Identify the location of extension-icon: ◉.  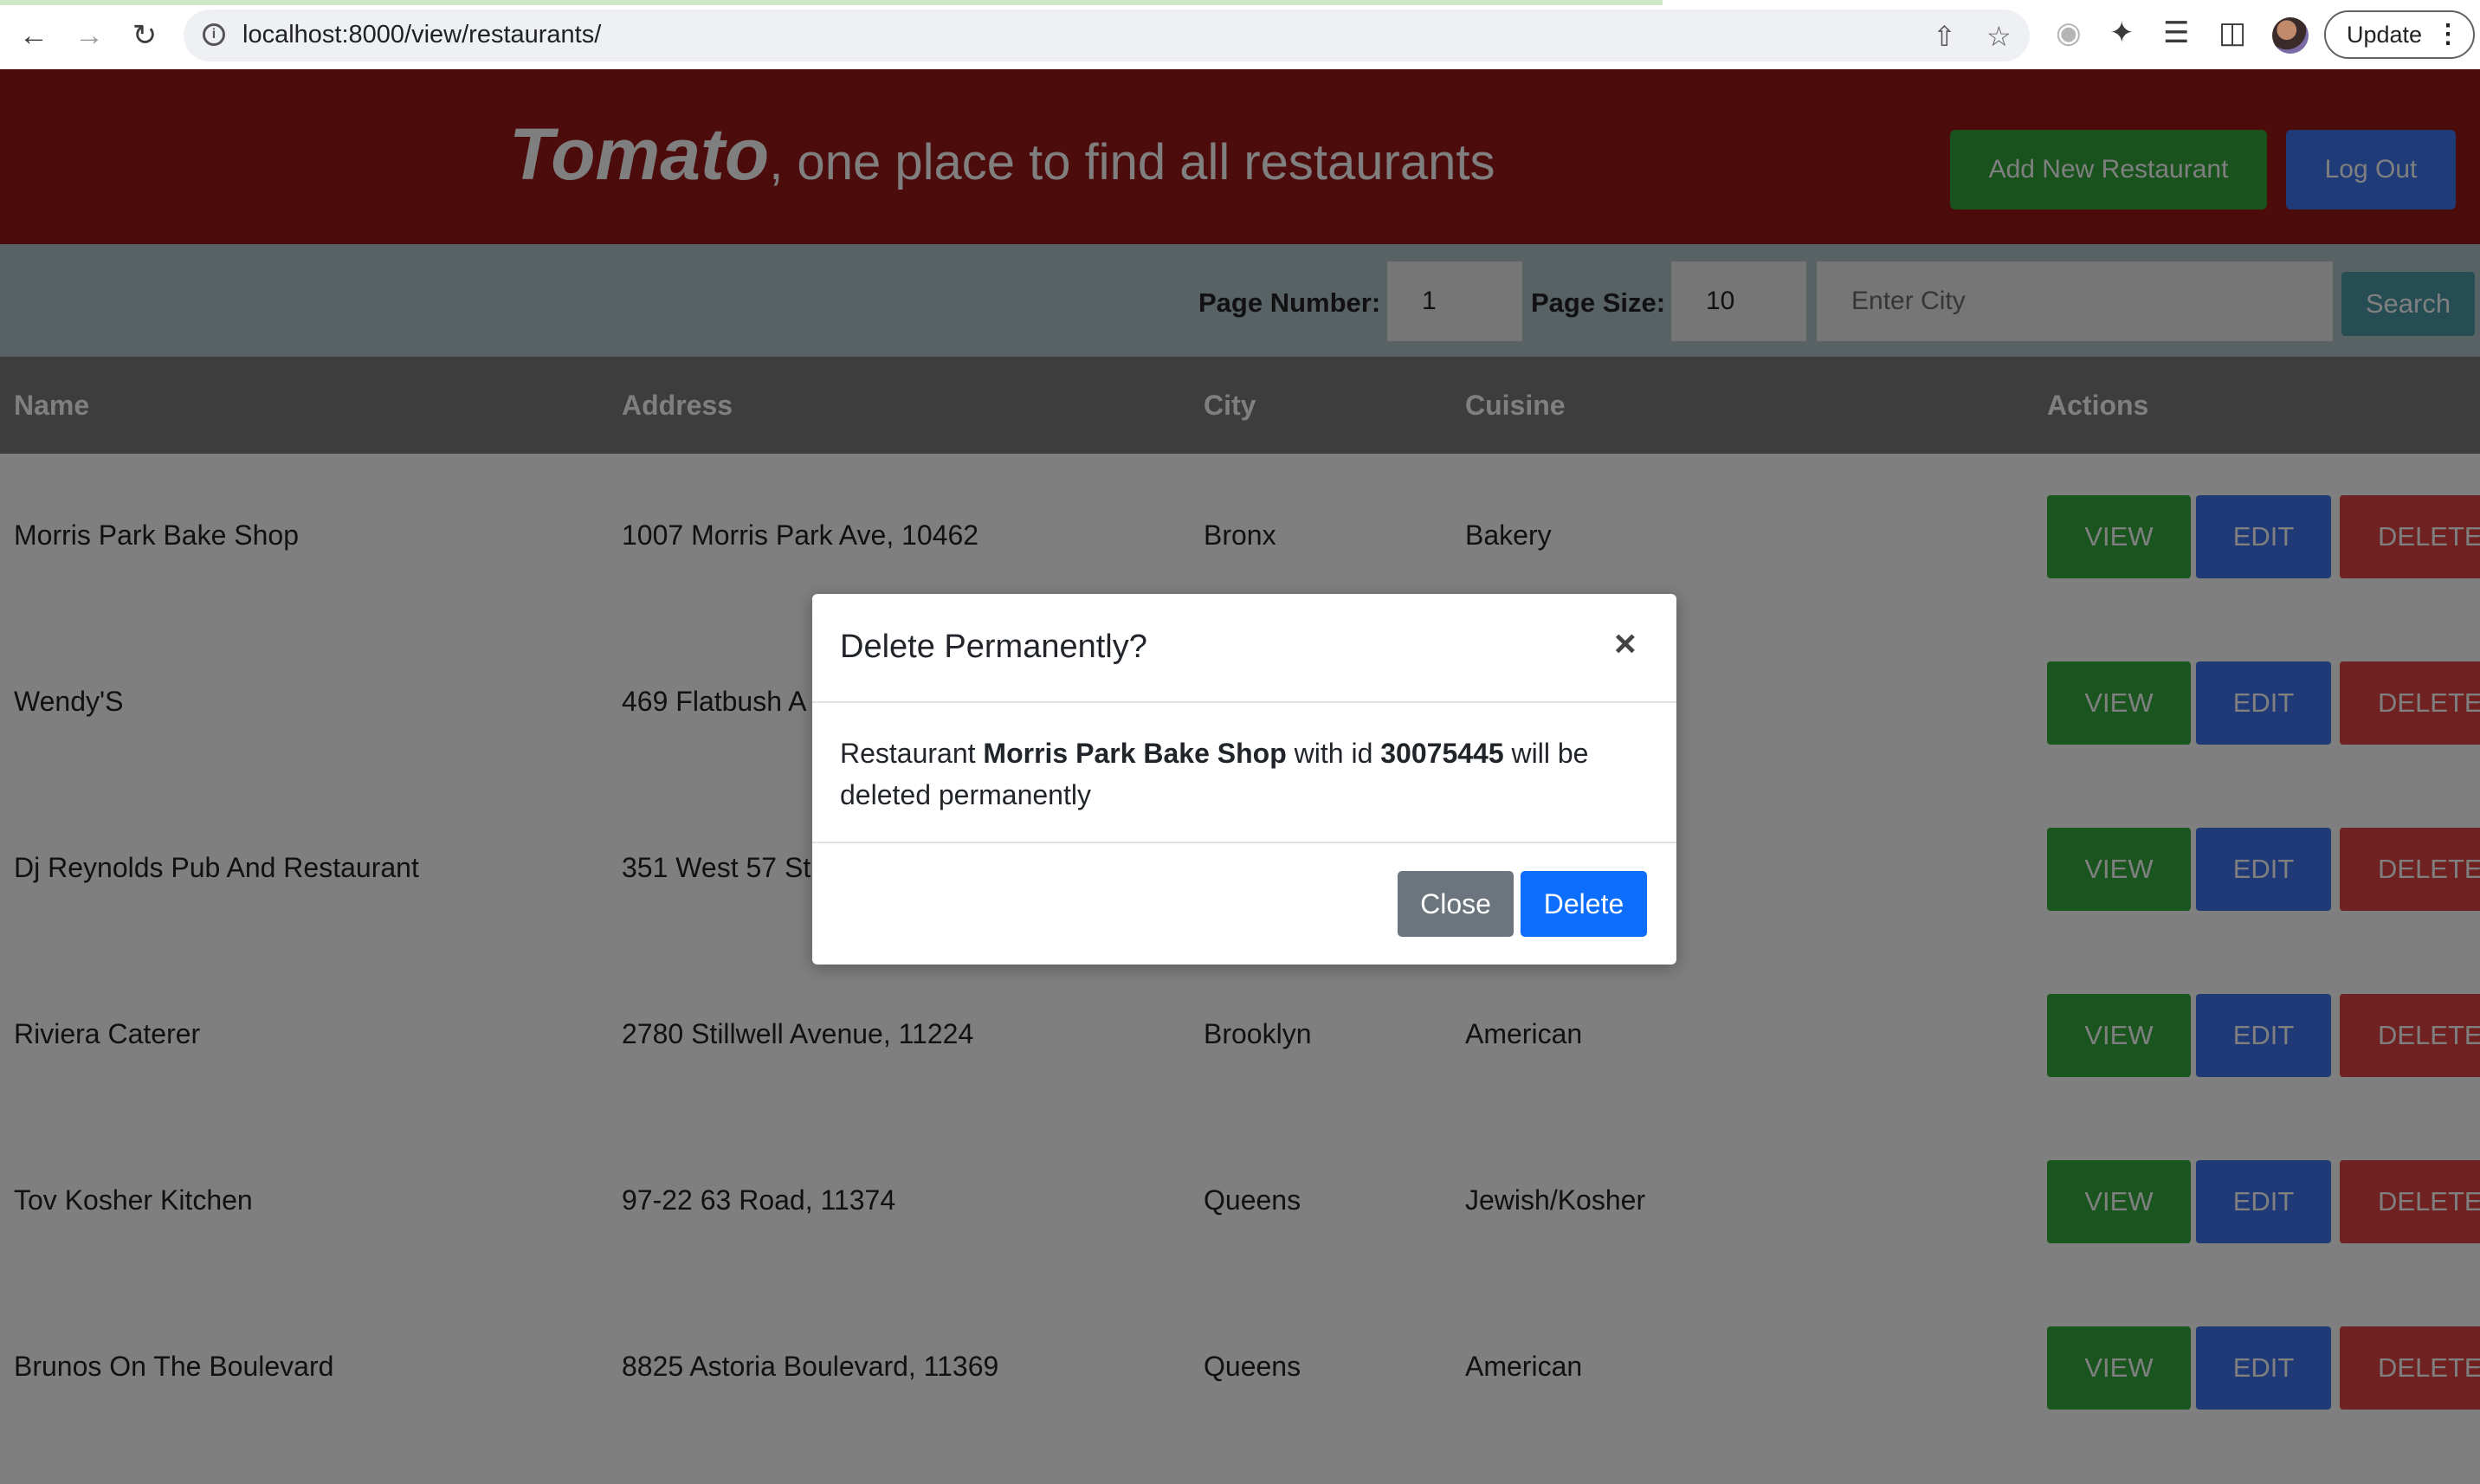
(2069, 33).